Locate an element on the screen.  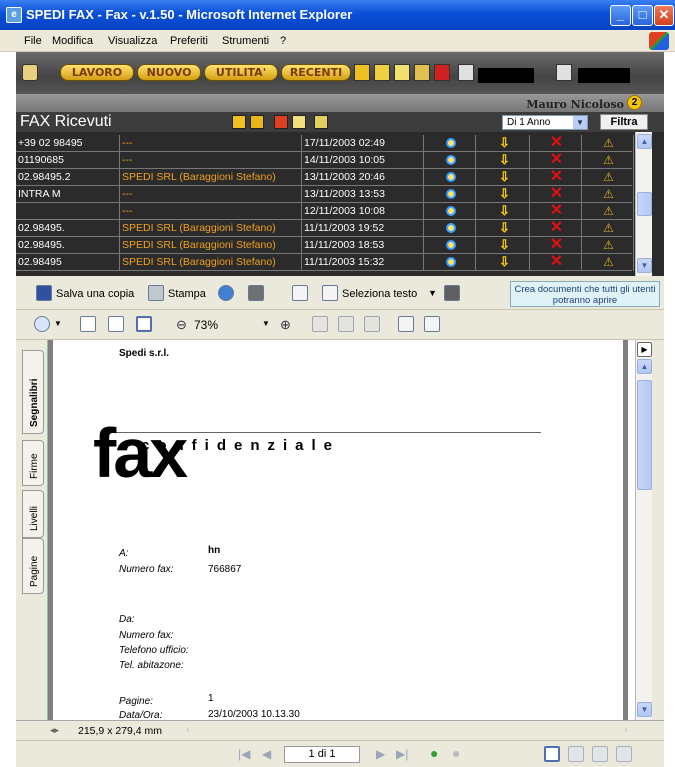
go-forward-icon: ● is located at coordinates (456, 753).